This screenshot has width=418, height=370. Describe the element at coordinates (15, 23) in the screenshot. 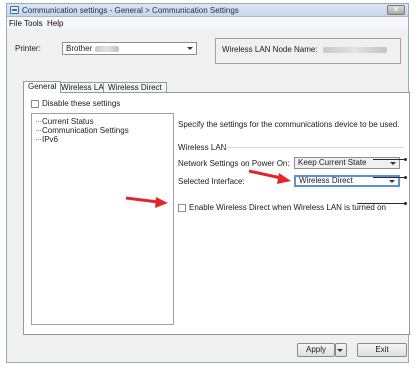

I see `menu-file: File` at that location.